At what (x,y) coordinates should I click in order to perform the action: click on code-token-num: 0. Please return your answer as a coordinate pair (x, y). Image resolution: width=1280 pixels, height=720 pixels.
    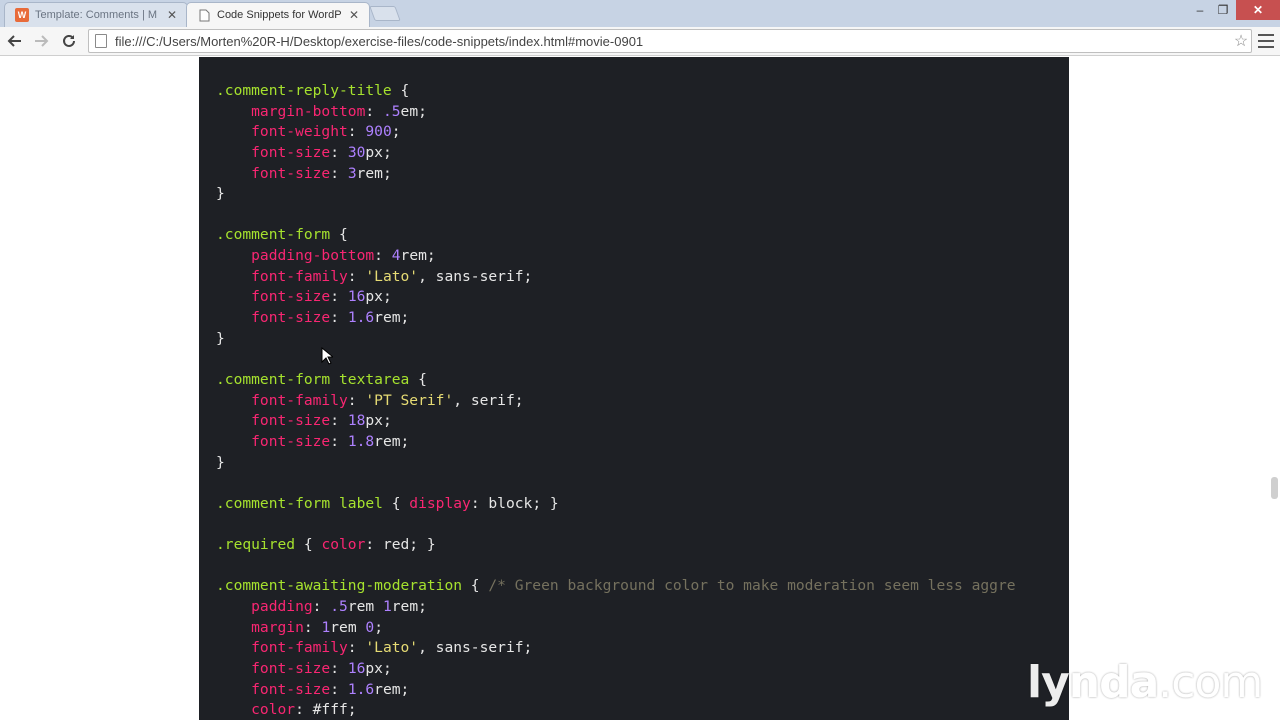
    Looking at the image, I should click on (370, 627).